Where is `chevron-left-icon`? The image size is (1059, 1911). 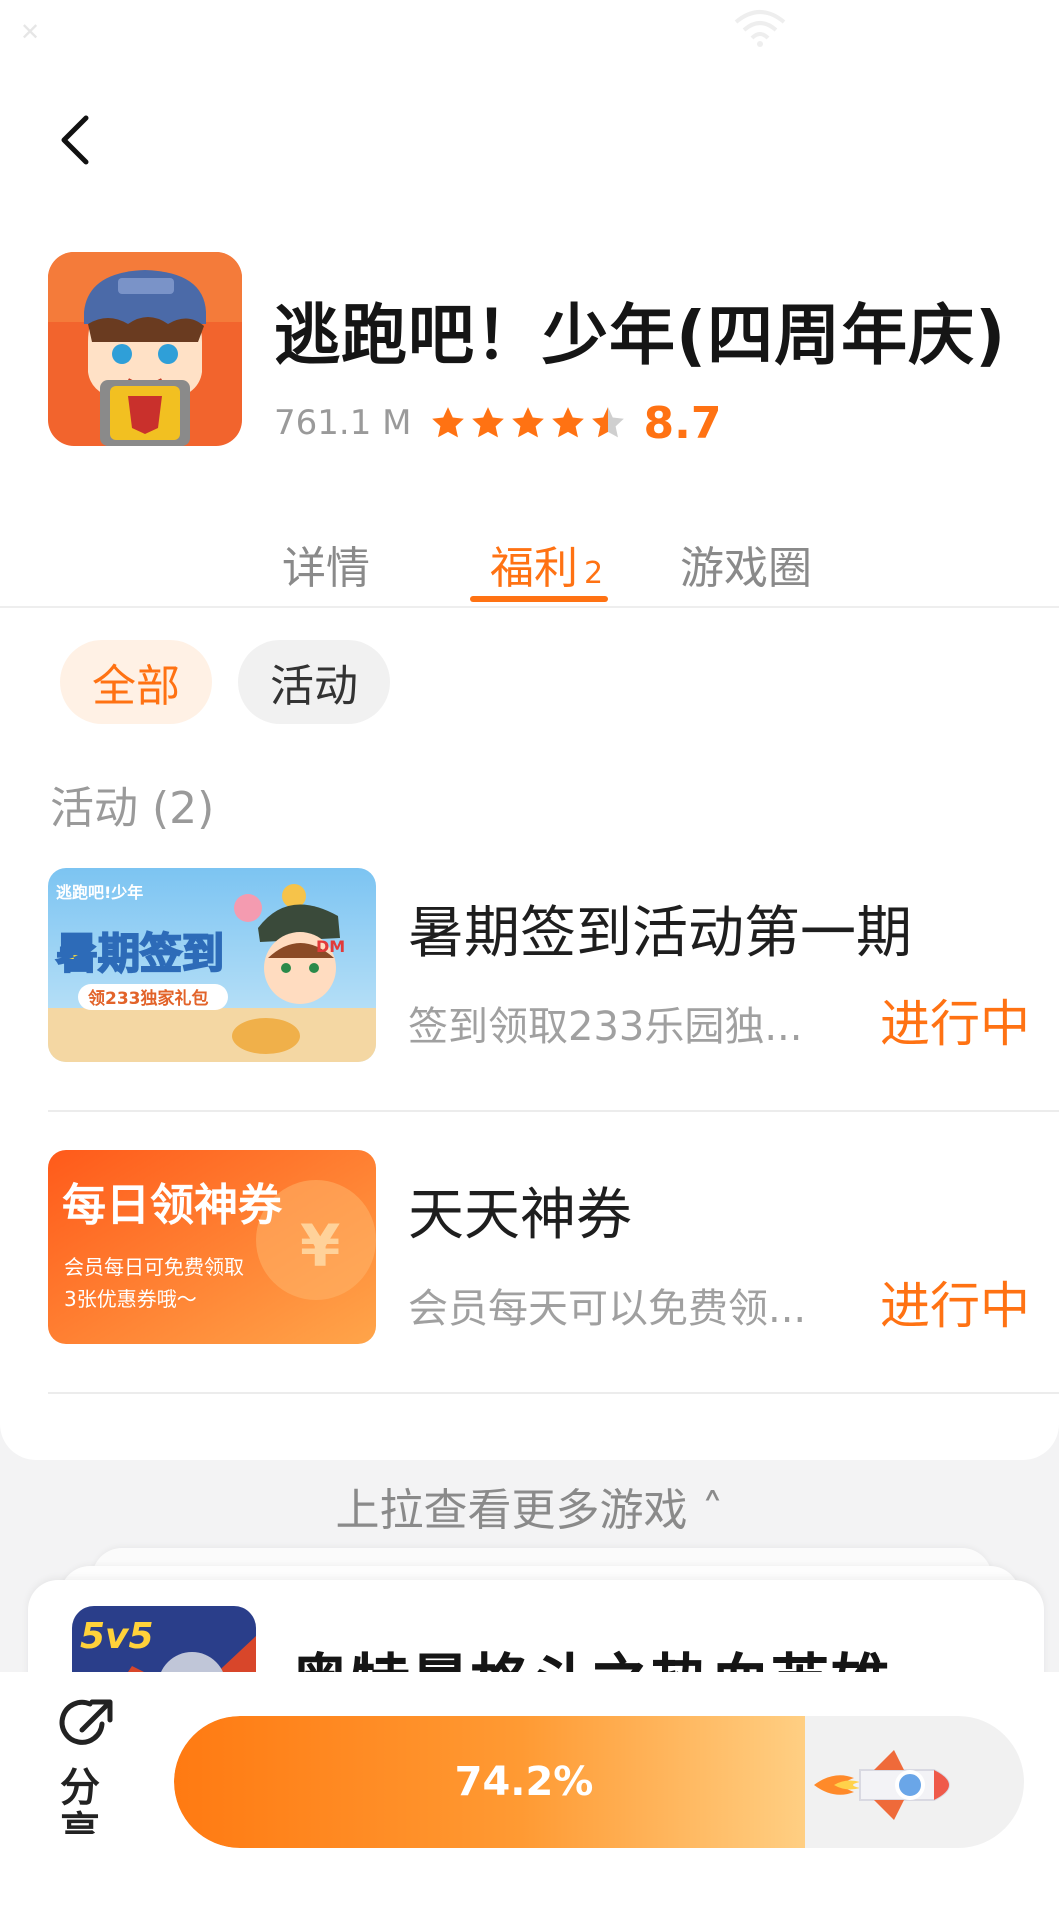
chevron-left-icon is located at coordinates (77, 140).